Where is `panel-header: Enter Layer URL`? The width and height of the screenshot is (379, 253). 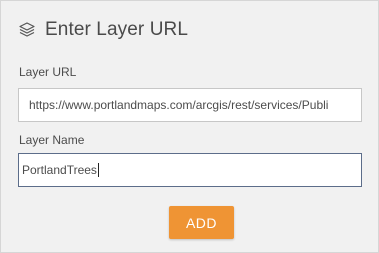 panel-header: Enter Layer URL is located at coordinates (103, 30).